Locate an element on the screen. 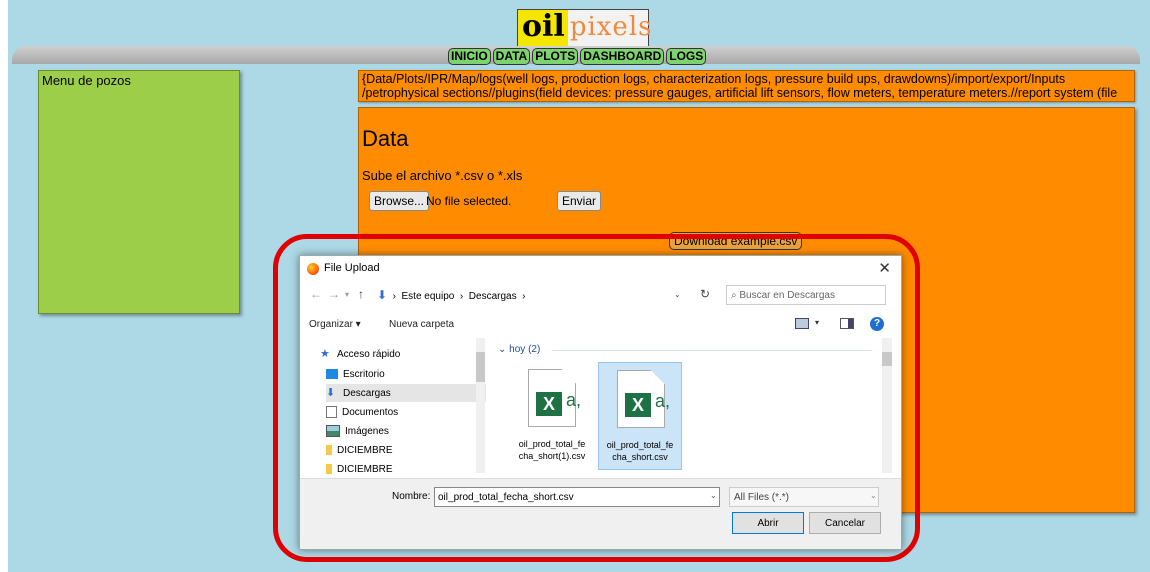 The image size is (1150, 572). path-segment: Este equipo is located at coordinates (428, 296).